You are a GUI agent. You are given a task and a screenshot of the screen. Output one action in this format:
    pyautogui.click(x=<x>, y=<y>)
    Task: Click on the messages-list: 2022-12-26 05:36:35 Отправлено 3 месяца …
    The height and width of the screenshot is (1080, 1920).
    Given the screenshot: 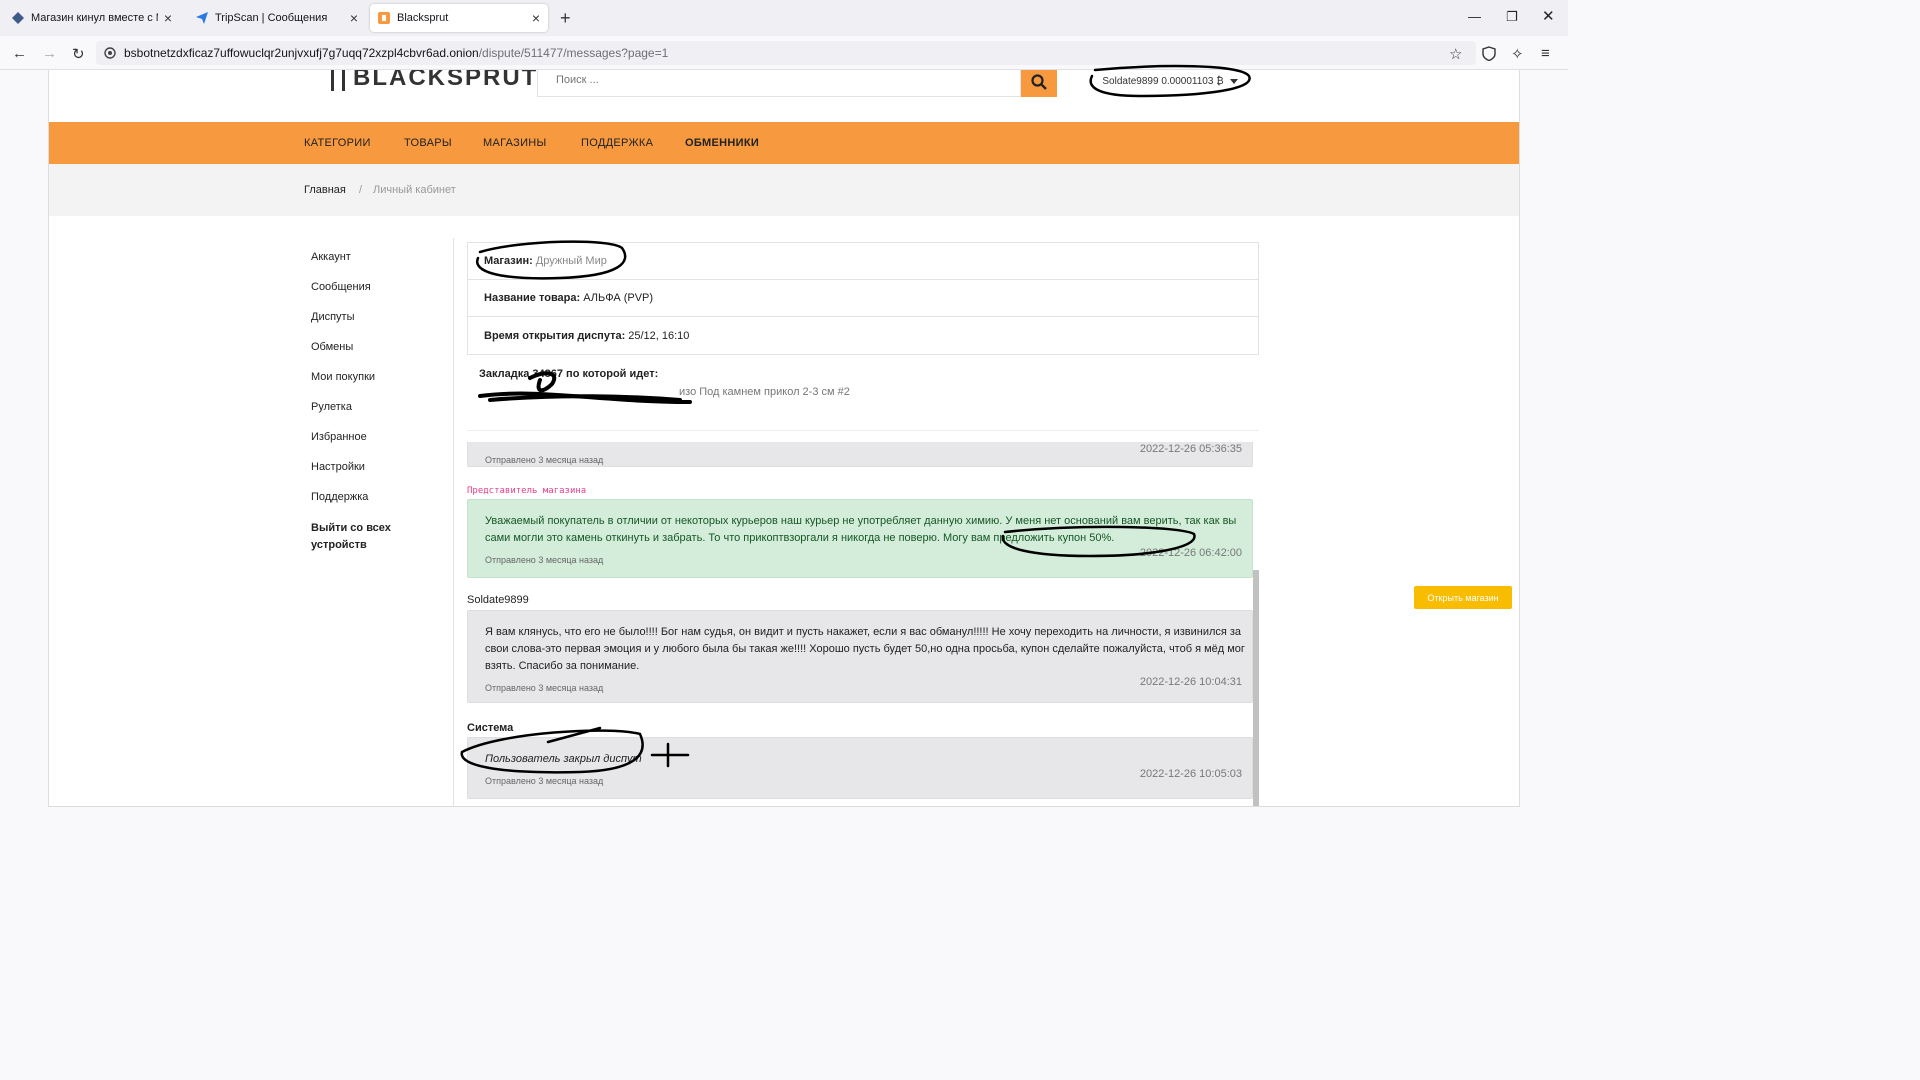 What is the action you would take?
    pyautogui.click(x=862, y=624)
    